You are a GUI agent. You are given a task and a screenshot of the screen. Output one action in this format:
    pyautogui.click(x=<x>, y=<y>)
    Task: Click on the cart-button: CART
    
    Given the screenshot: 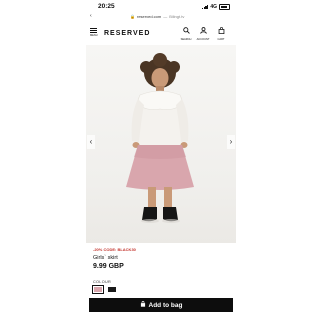 What is the action you would take?
    pyautogui.click(x=221, y=34)
    